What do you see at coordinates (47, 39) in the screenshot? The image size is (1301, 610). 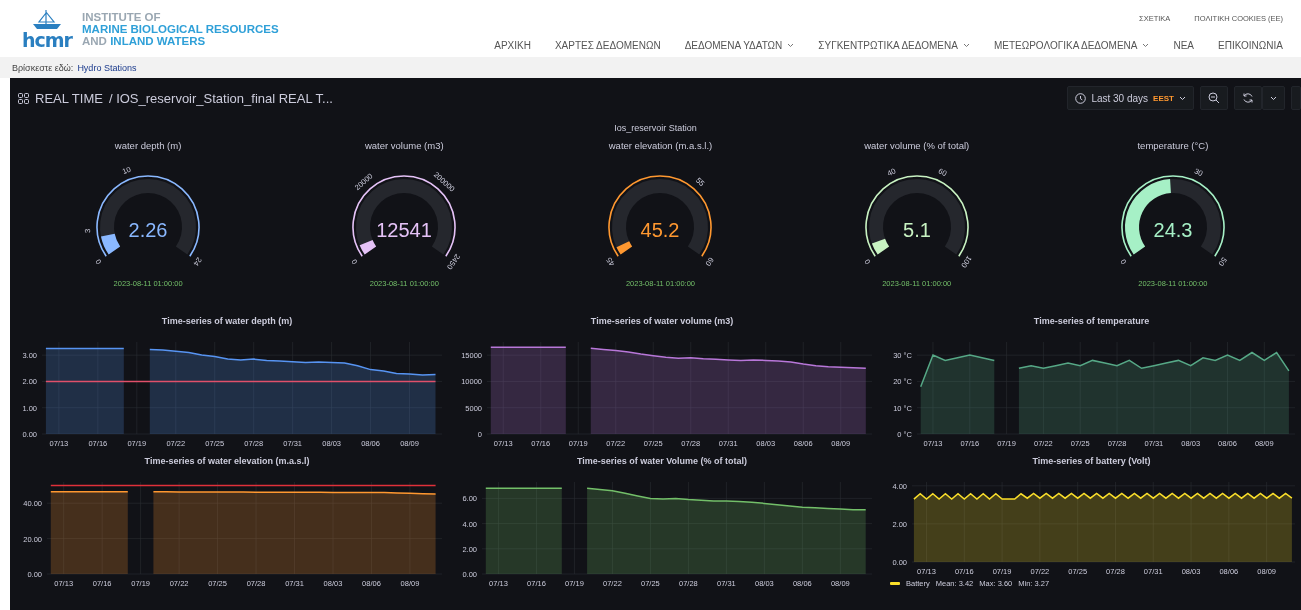 I see `logo-text: hcmr` at bounding box center [47, 39].